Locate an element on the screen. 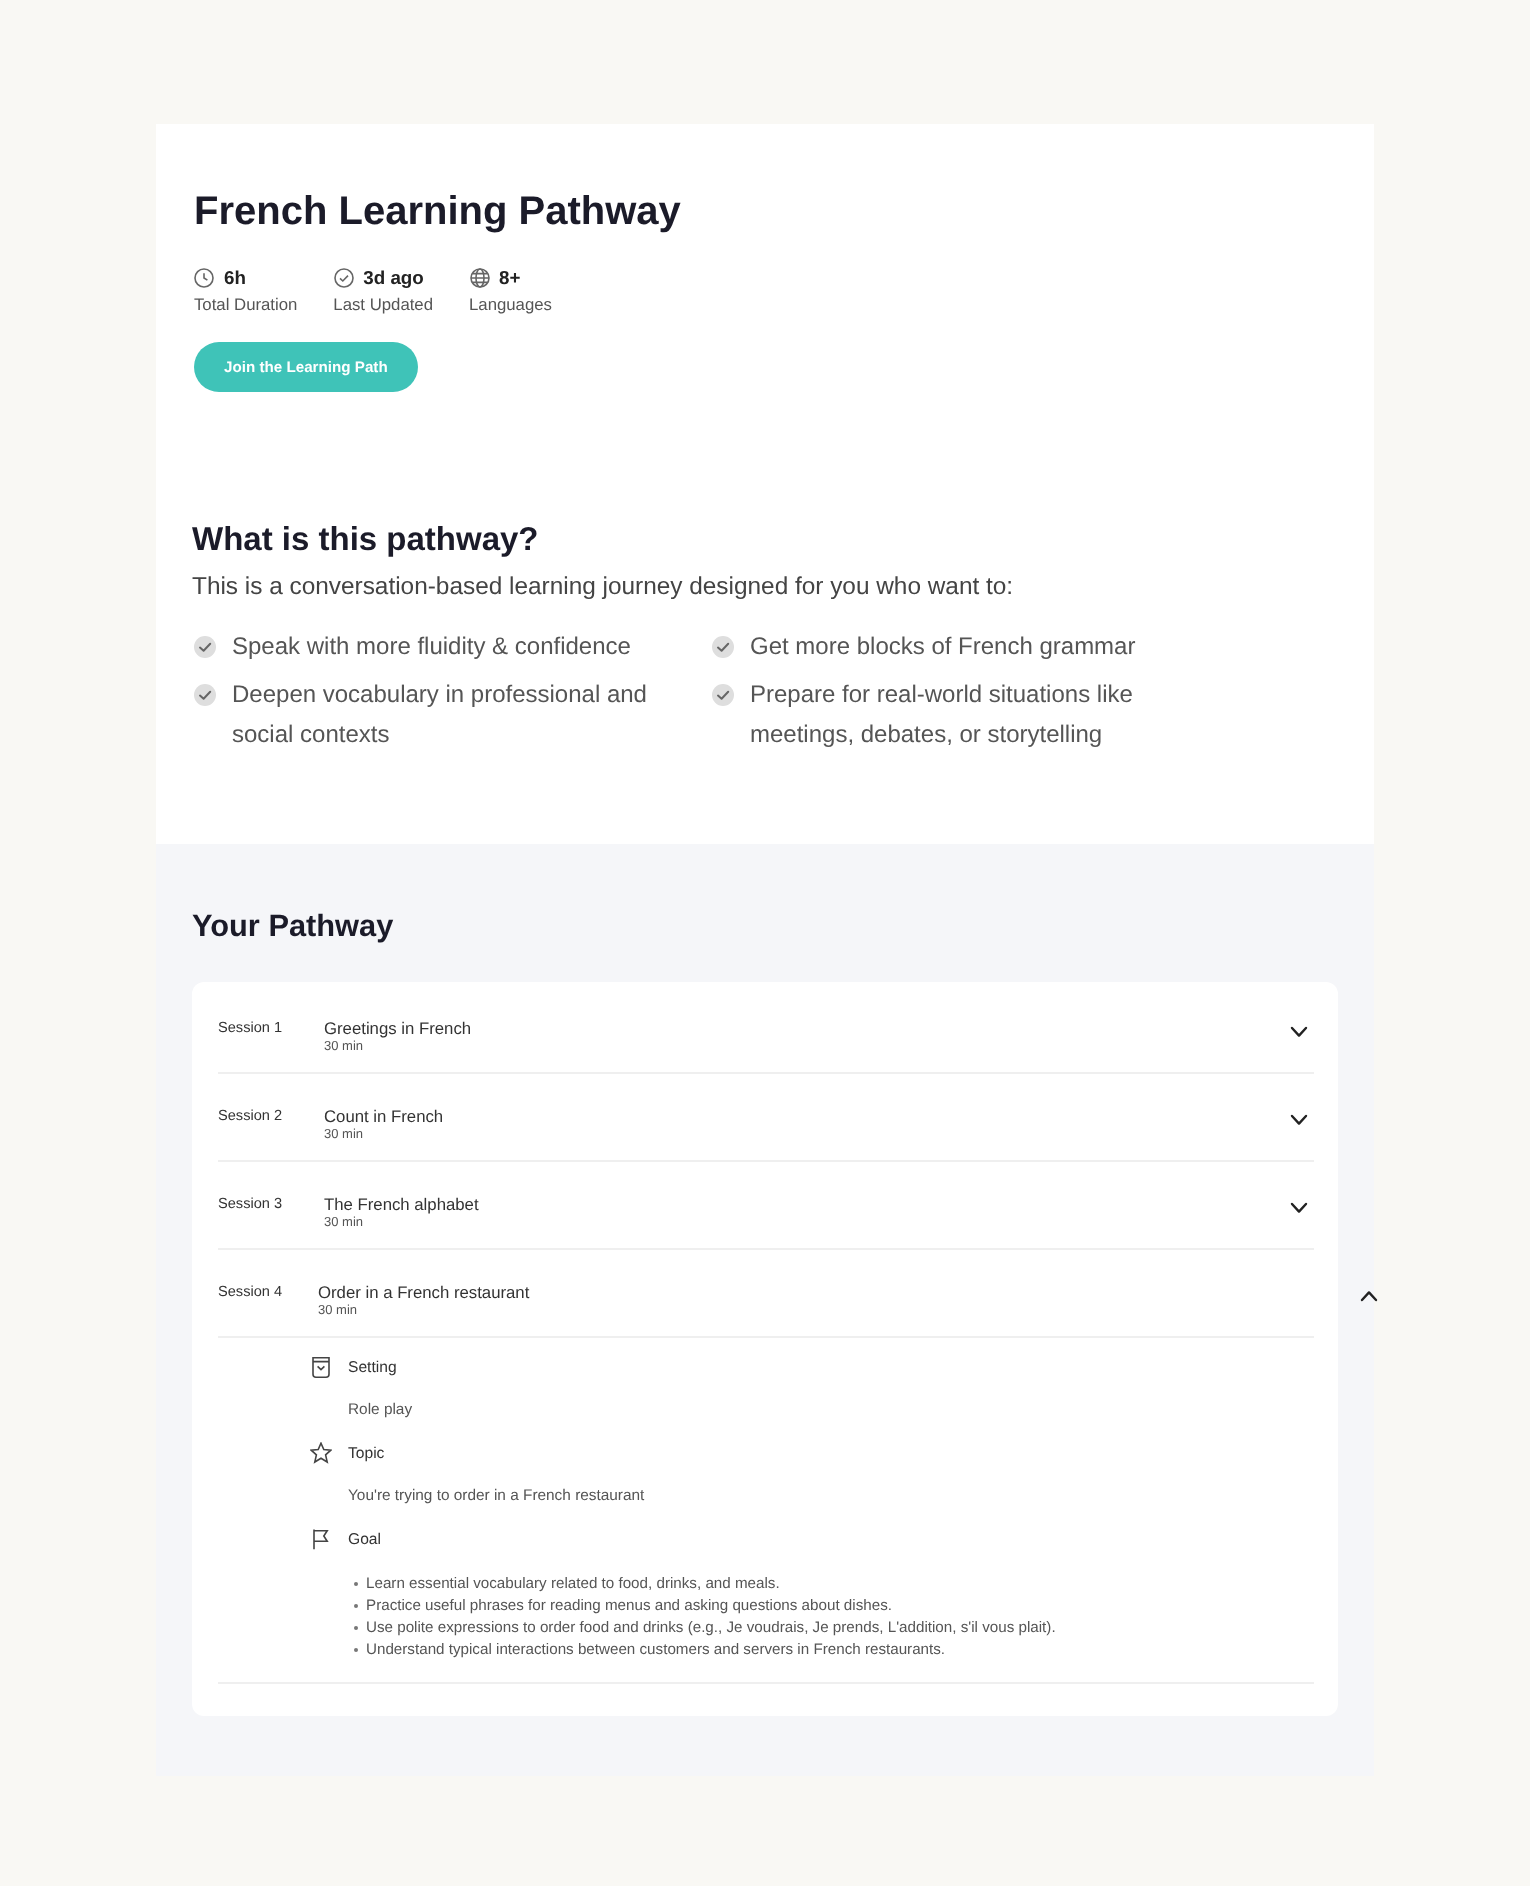  goal-text: Deepen vocabulary in professional and social contexts is located at coordinates (440, 715).